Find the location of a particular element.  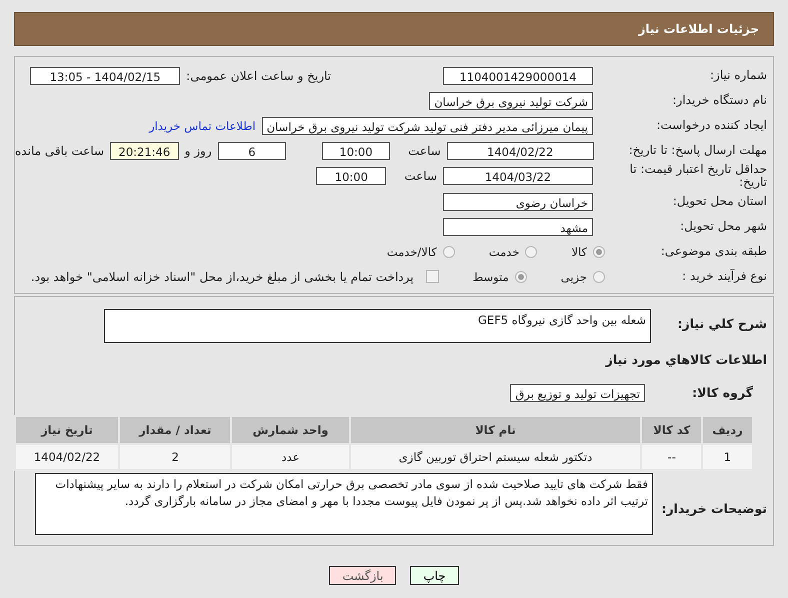

field-label: شرح کلي نياز: is located at coordinates (722, 322).